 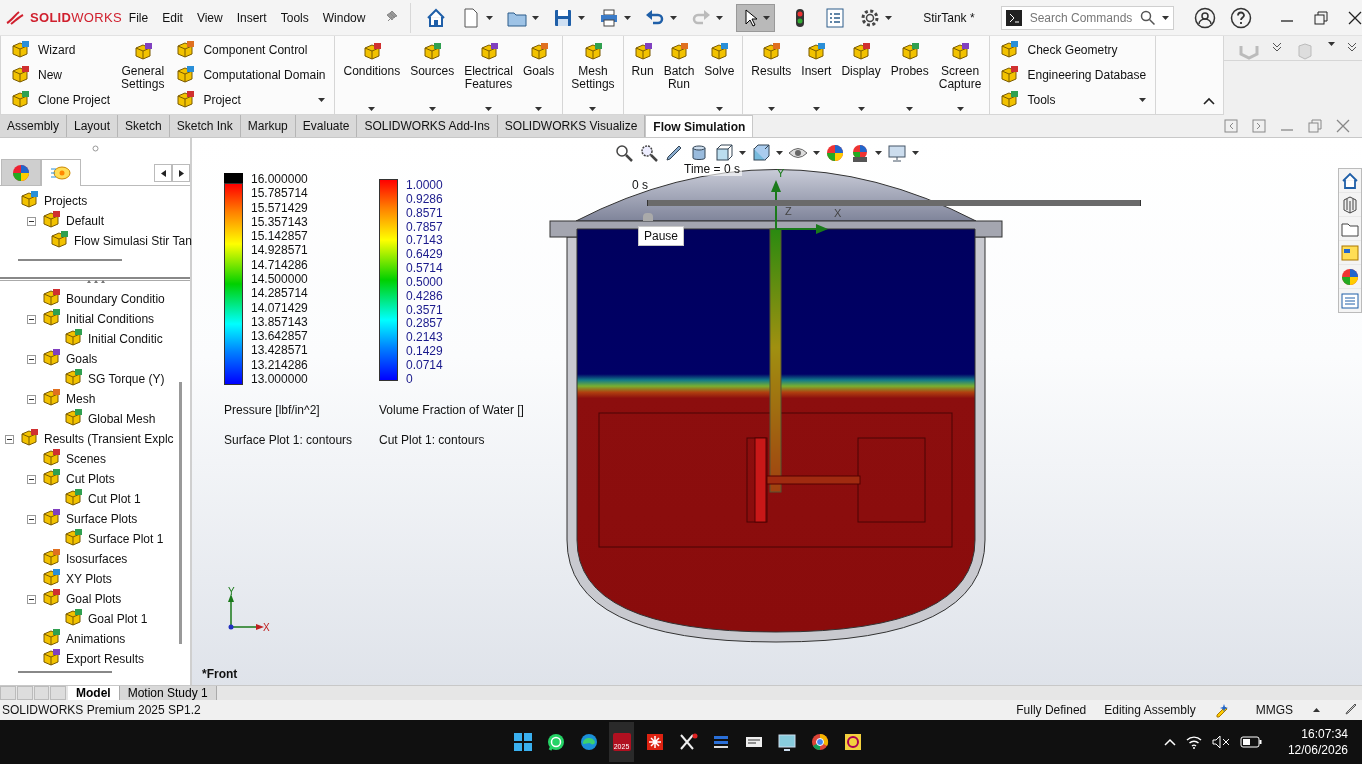 What do you see at coordinates (126, 539) in the screenshot?
I see `tree-item: Surface Plot 1` at bounding box center [126, 539].